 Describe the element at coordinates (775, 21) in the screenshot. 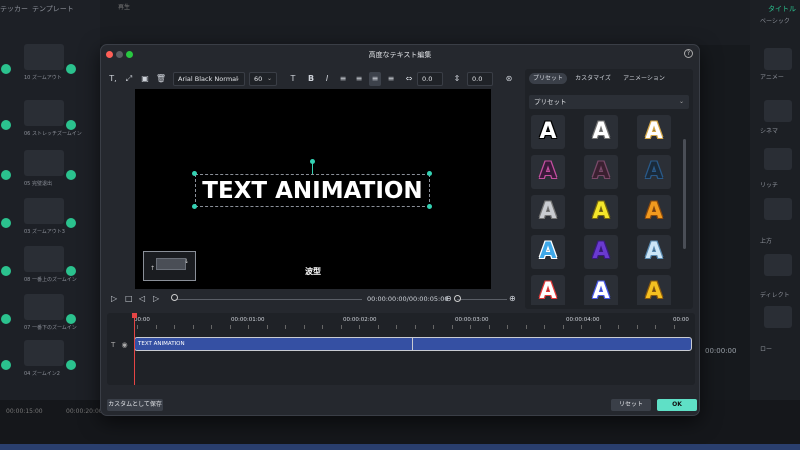

I see `right-label: ベーシック` at that location.